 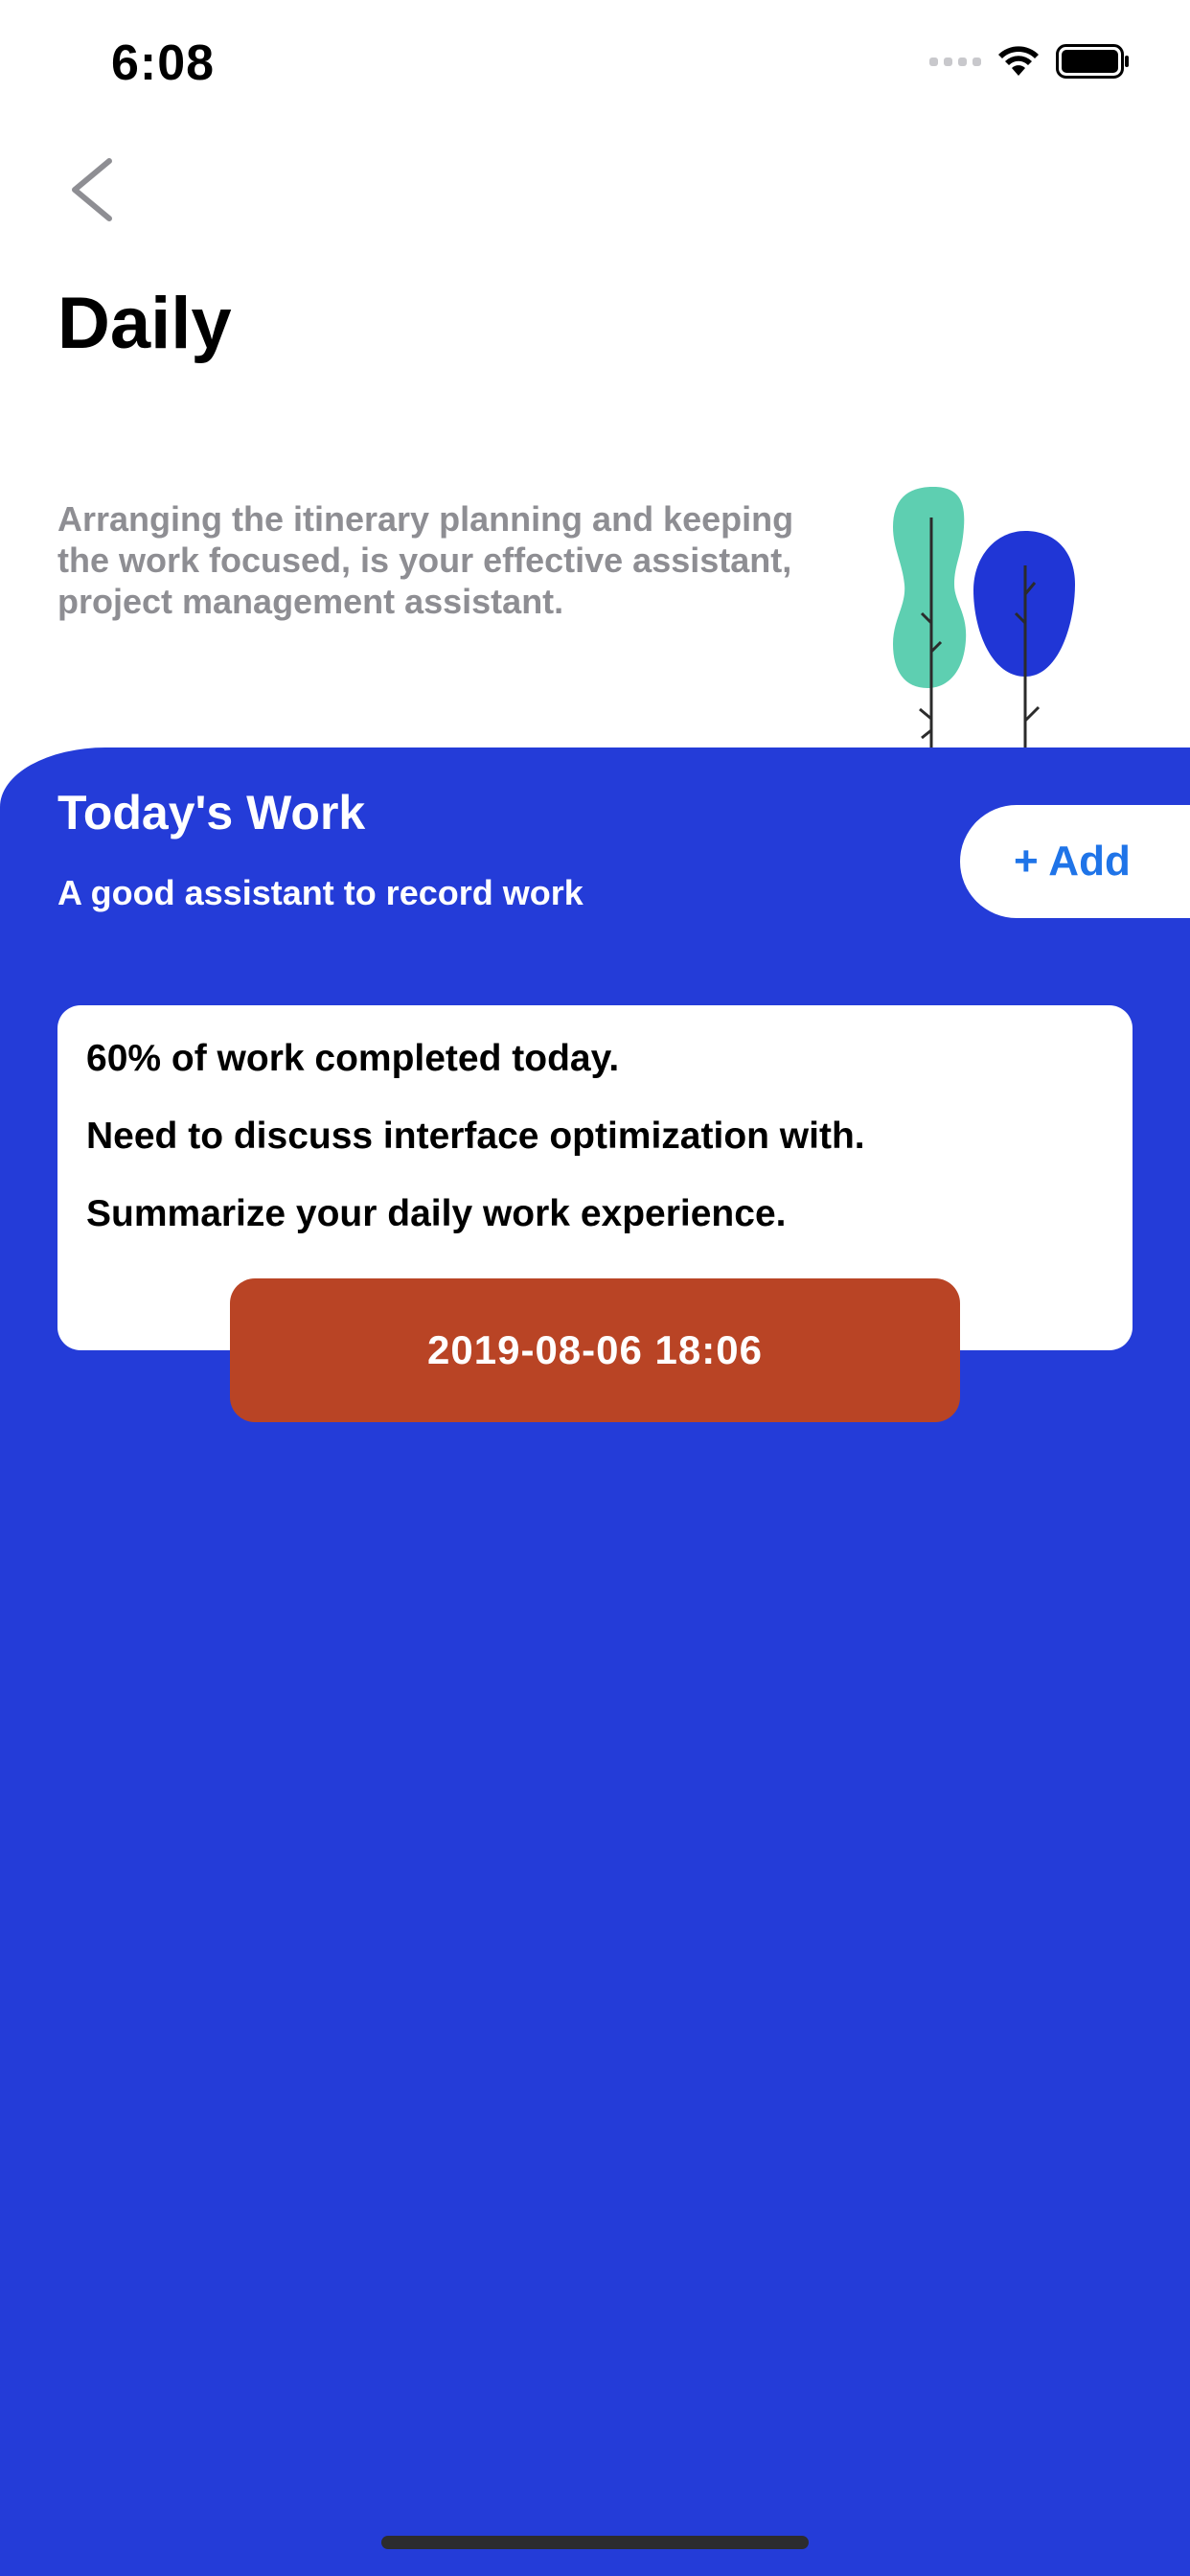 I want to click on green-tree-icon, so click(x=930, y=587).